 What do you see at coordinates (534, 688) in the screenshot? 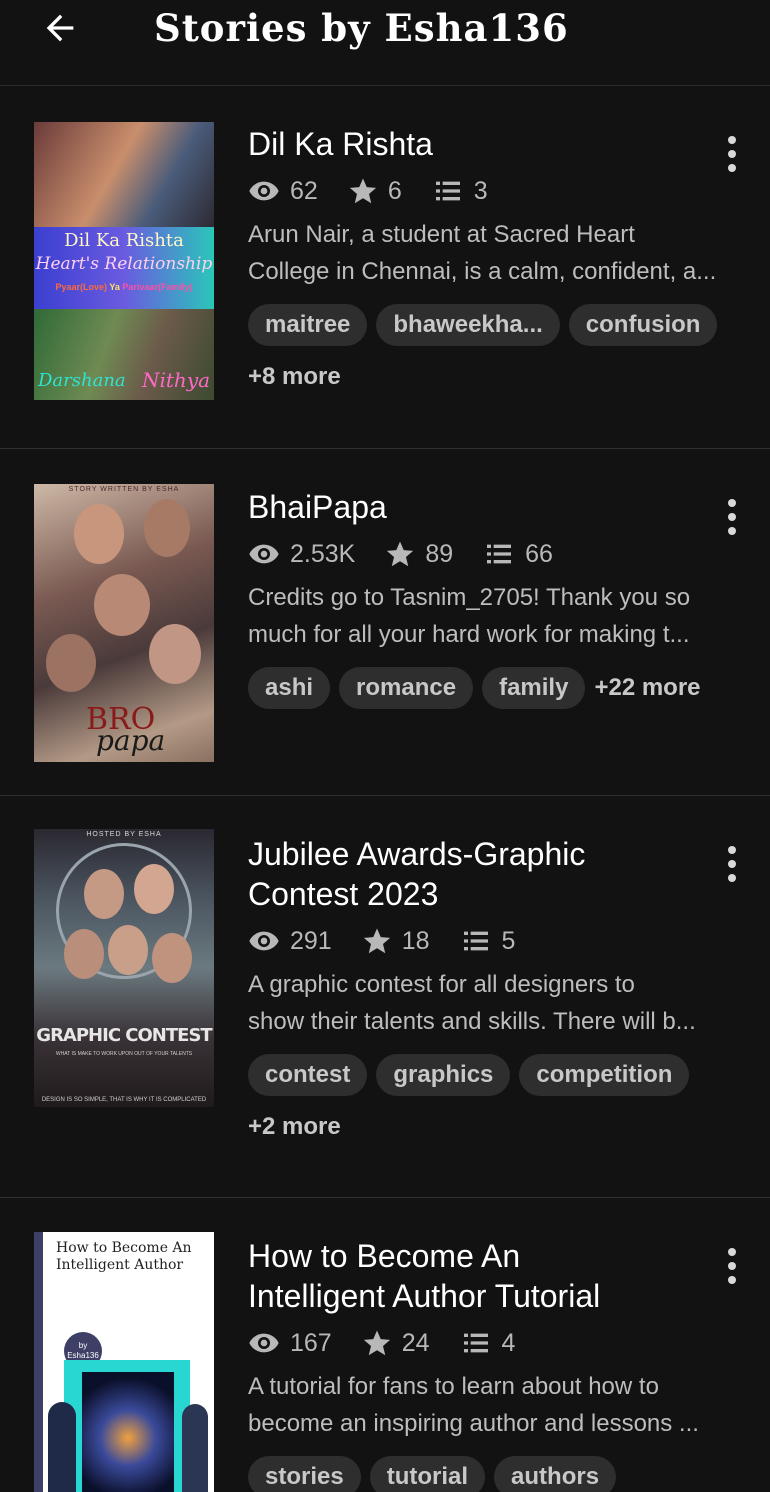
I see `tag-chip: family` at bounding box center [534, 688].